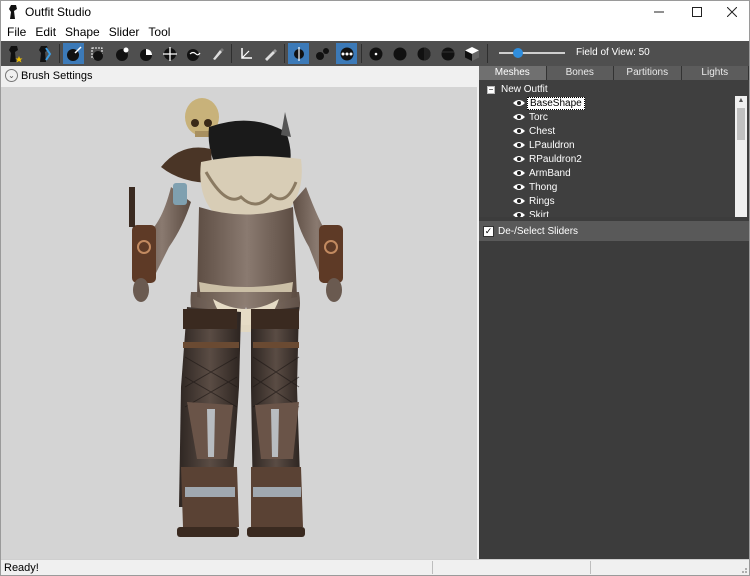 Image resolution: width=750 pixels, height=576 pixels. I want to click on inflate-brush-icon, so click(121, 54).